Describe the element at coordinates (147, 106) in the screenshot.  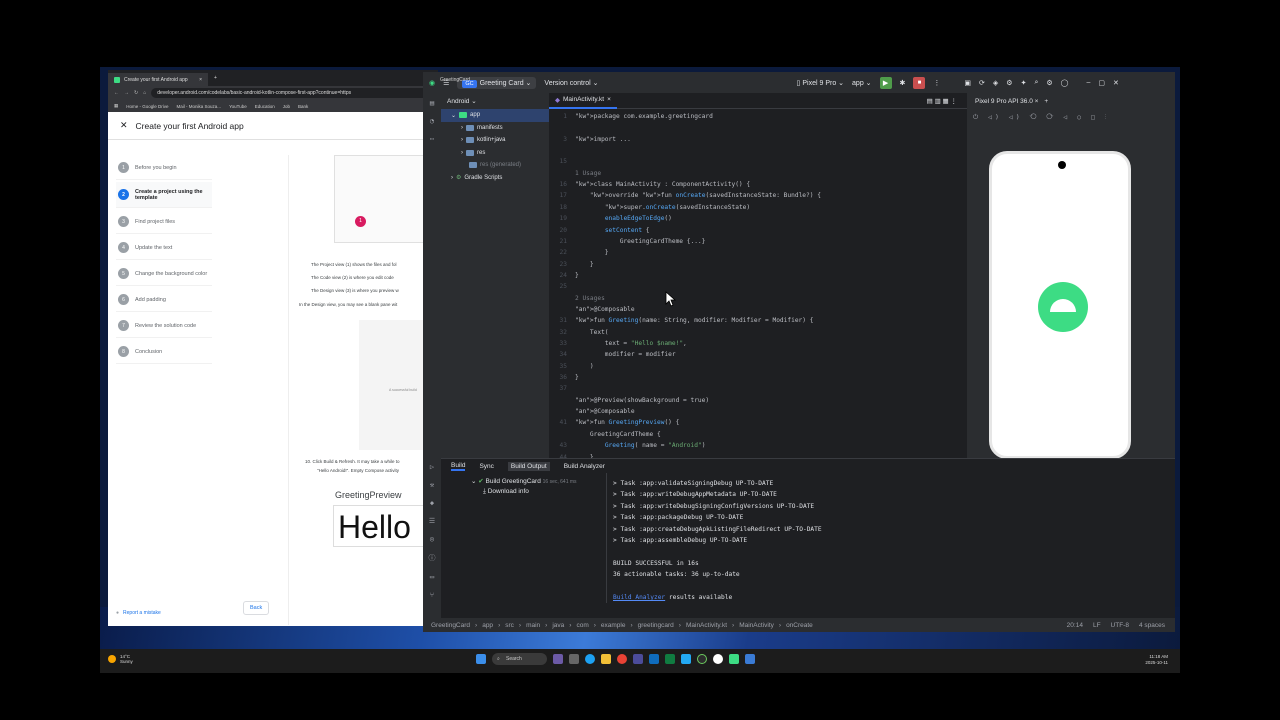
I see `bookmark-item: Home - Google Drive` at that location.